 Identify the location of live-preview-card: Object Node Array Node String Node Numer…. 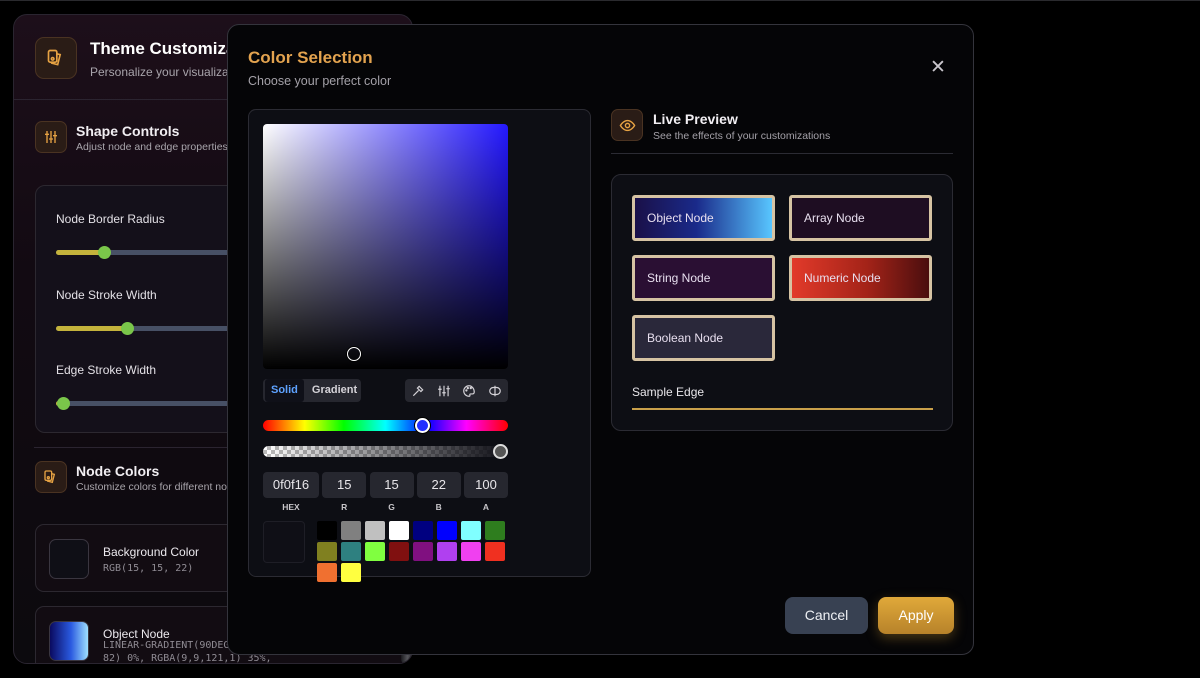
(782, 302).